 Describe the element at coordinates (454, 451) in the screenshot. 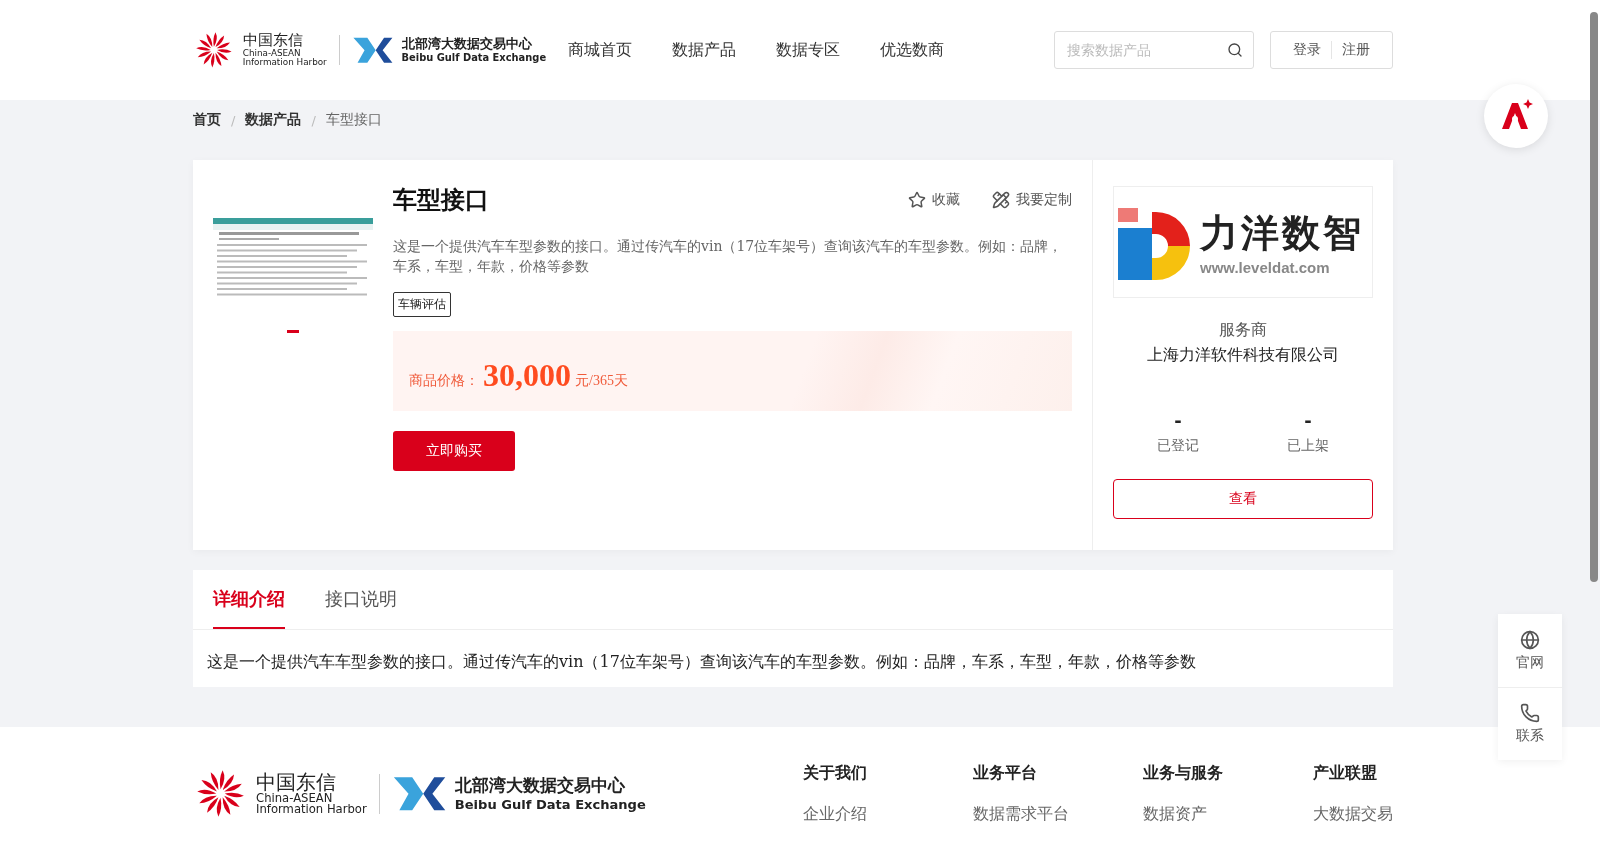

I see `buy-button: 立即购买` at that location.